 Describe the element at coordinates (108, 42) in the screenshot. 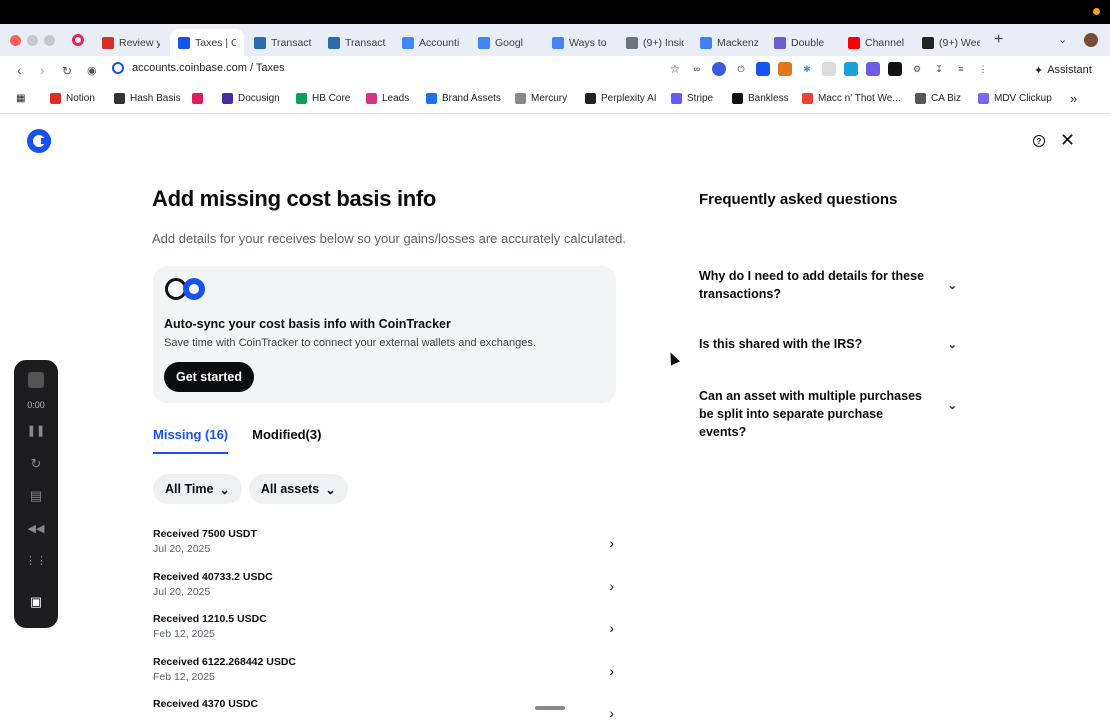

I see `gmail-icon` at that location.